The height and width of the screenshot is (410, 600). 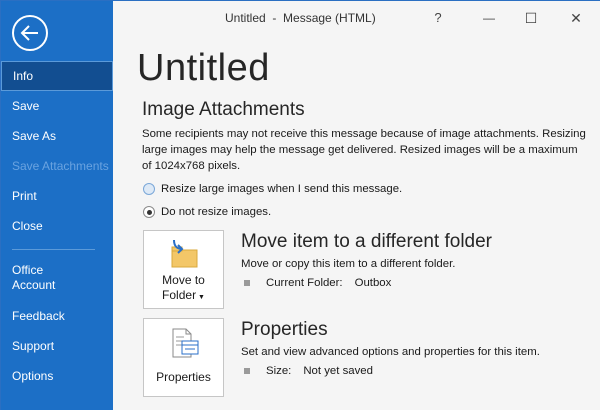 What do you see at coordinates (179, 295) in the screenshot?
I see `folder-label: Folder` at bounding box center [179, 295].